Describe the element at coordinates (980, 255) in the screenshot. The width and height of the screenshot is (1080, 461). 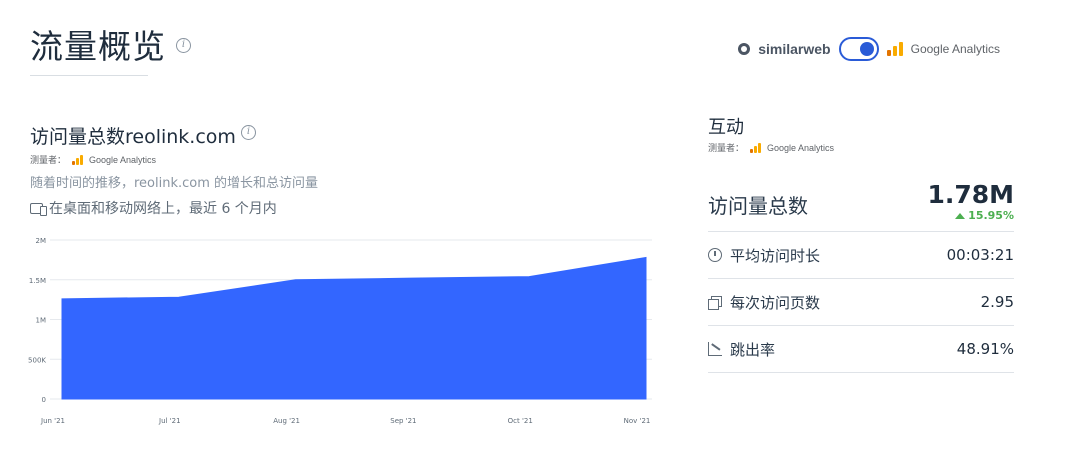
I see `avg-duration-value: 00:03:21` at that location.